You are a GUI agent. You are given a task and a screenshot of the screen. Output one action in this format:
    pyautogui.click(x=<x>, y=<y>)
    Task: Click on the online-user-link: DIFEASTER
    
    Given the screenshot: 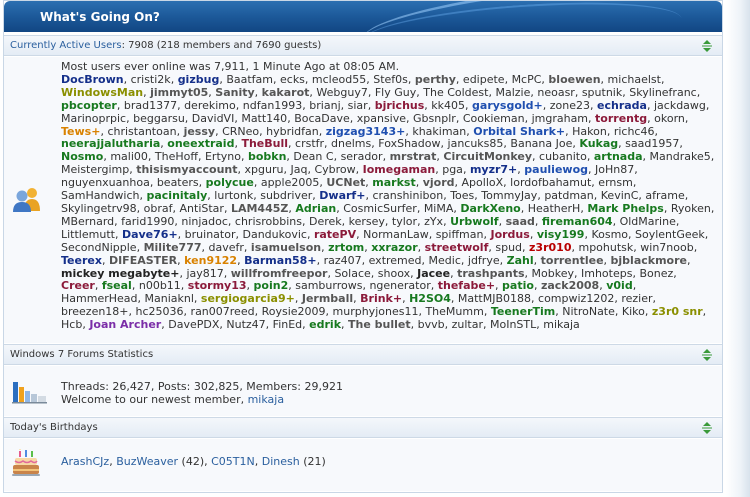 What is the action you would take?
    pyautogui.click(x=143, y=260)
    